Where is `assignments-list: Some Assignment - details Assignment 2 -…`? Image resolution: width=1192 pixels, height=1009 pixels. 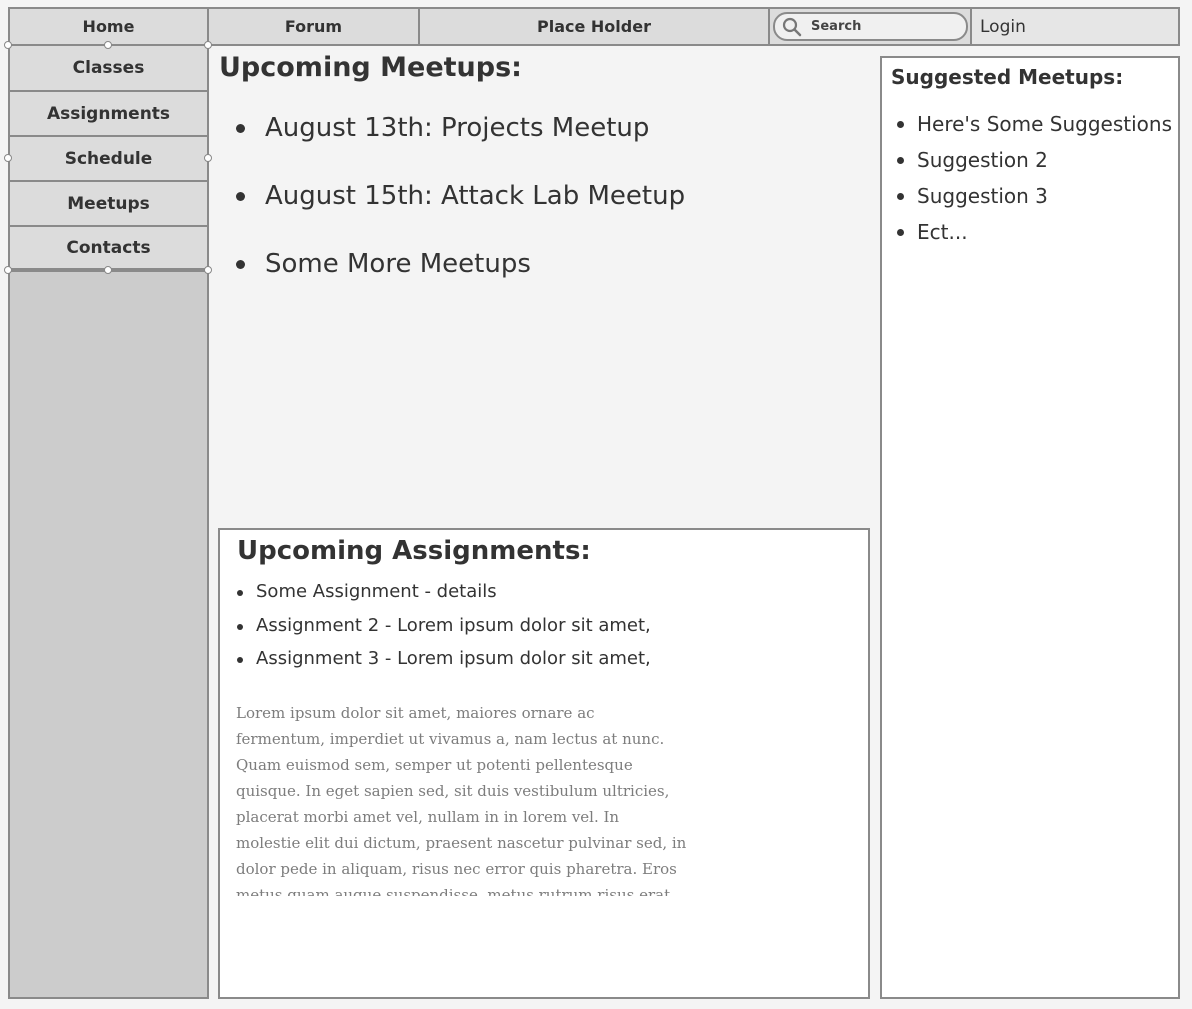 assignments-list: Some Assignment - details Assignment 2 -… is located at coordinates (547, 630).